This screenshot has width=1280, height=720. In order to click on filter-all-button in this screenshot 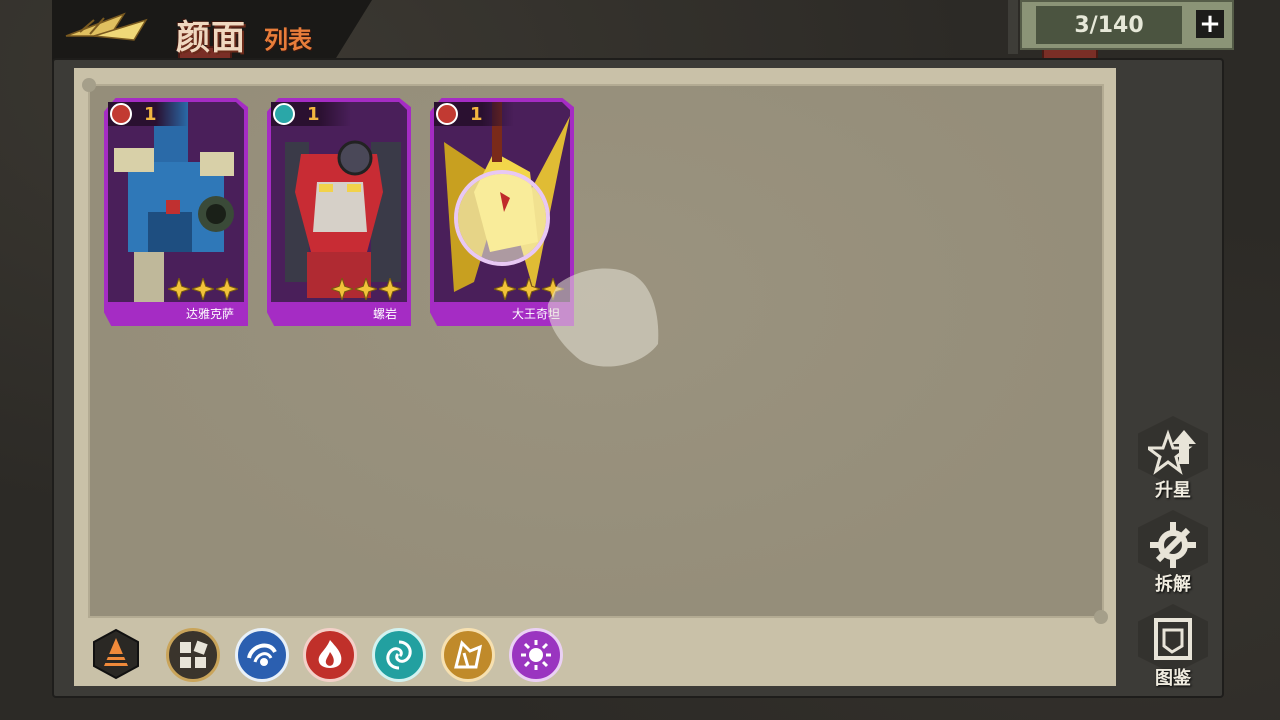, I will do `click(193, 655)`.